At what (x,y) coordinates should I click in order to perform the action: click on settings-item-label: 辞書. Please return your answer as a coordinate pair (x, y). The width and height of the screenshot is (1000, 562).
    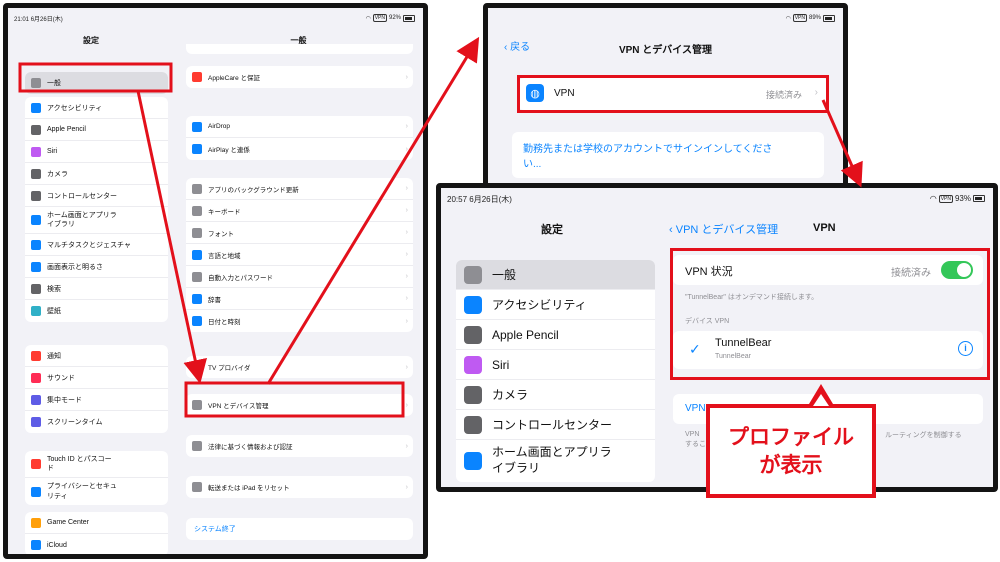
    Looking at the image, I should click on (214, 300).